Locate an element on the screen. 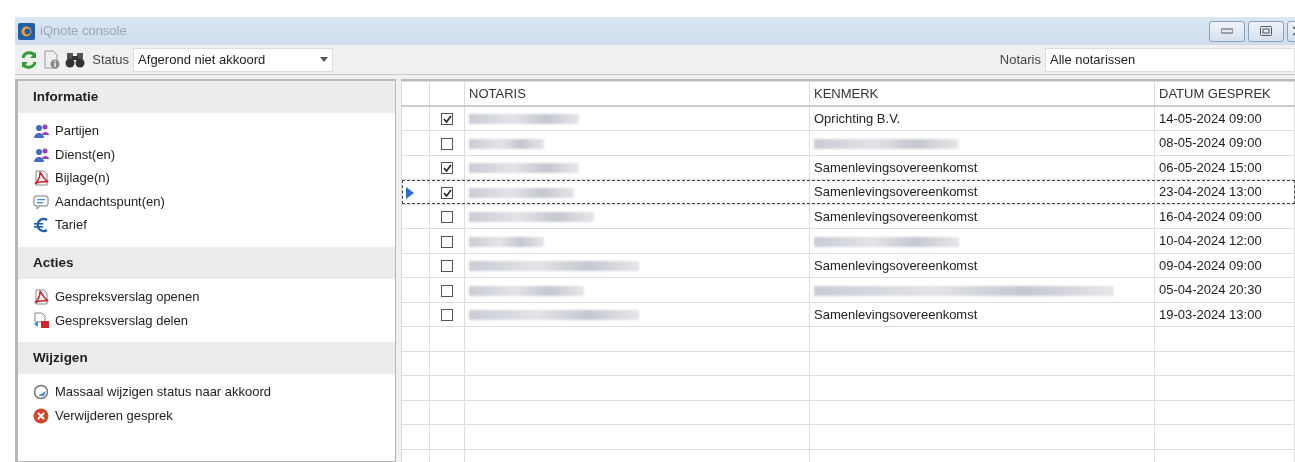  caret-icon is located at coordinates (324, 59).